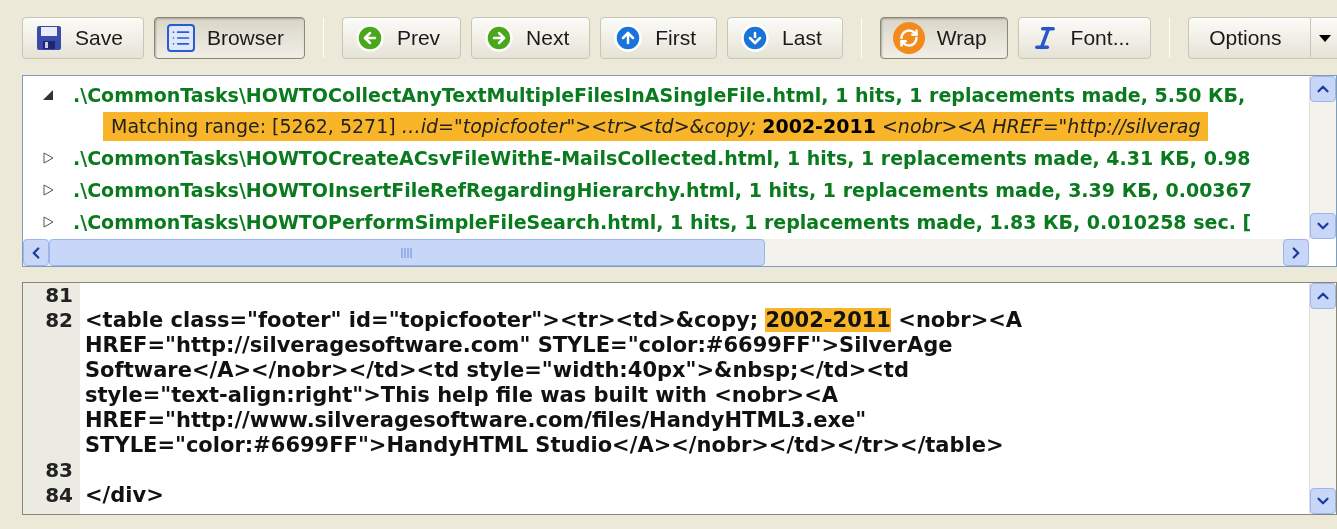 The width and height of the screenshot is (1337, 529). I want to click on collapse-triangle-icon, so click(48, 95).